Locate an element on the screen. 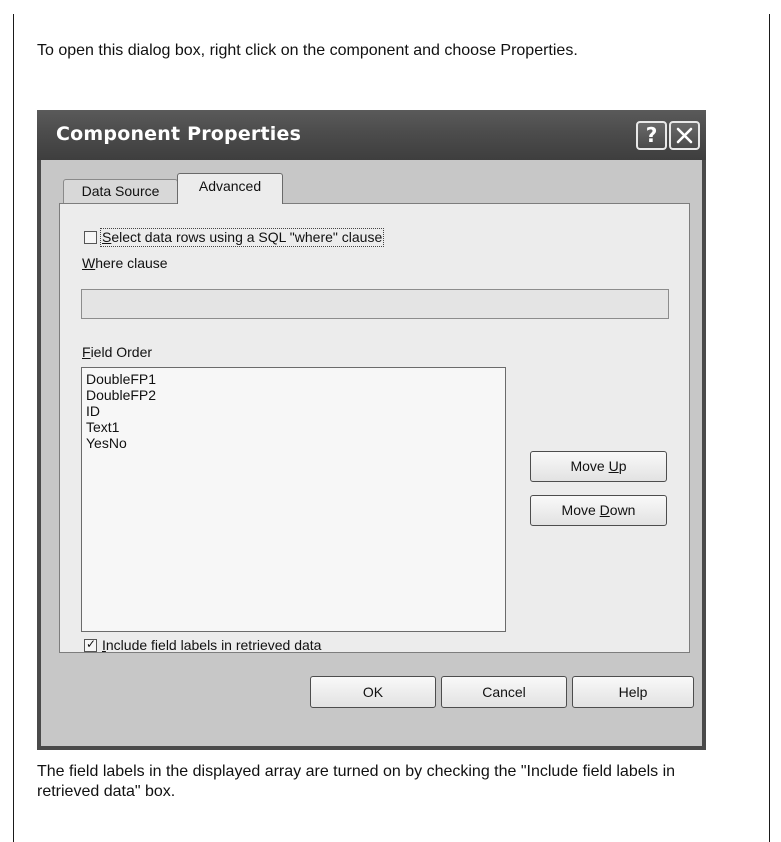 This screenshot has height=842, width=781. checkmark-icon: ✓ is located at coordinates (91, 644).